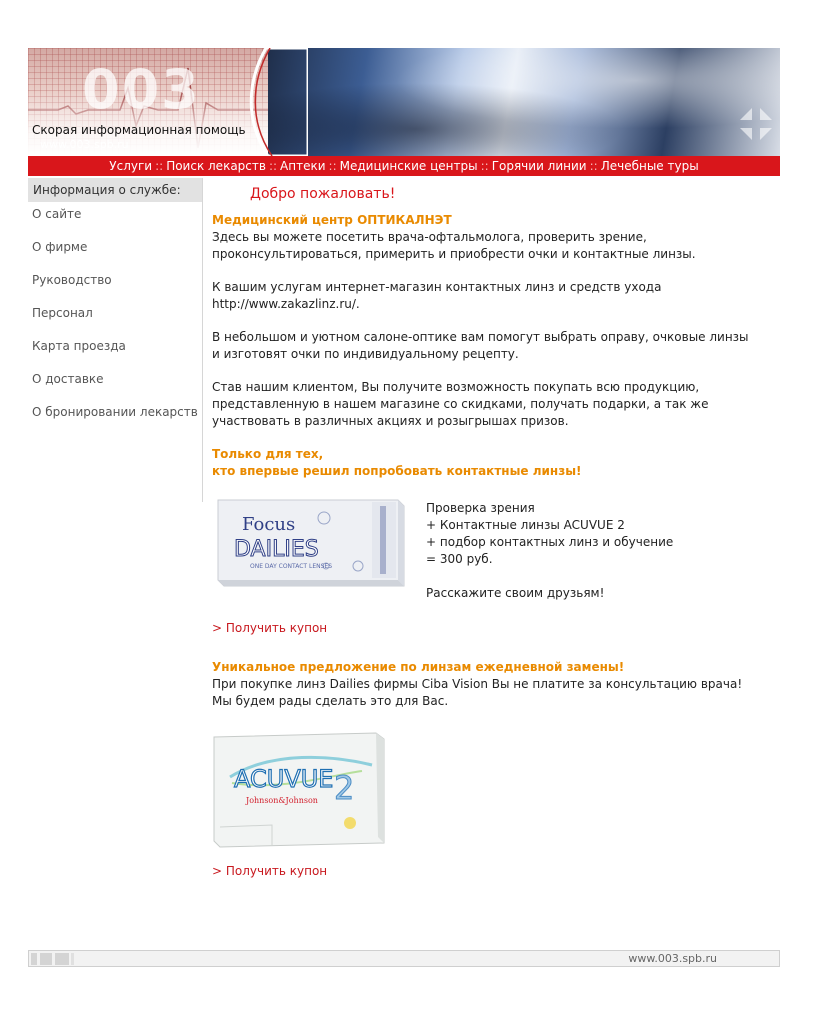 The width and height of the screenshot is (814, 1013). Describe the element at coordinates (650, 166) in the screenshot. I see `nav-item-medical-tours: Лечебные туры` at that location.